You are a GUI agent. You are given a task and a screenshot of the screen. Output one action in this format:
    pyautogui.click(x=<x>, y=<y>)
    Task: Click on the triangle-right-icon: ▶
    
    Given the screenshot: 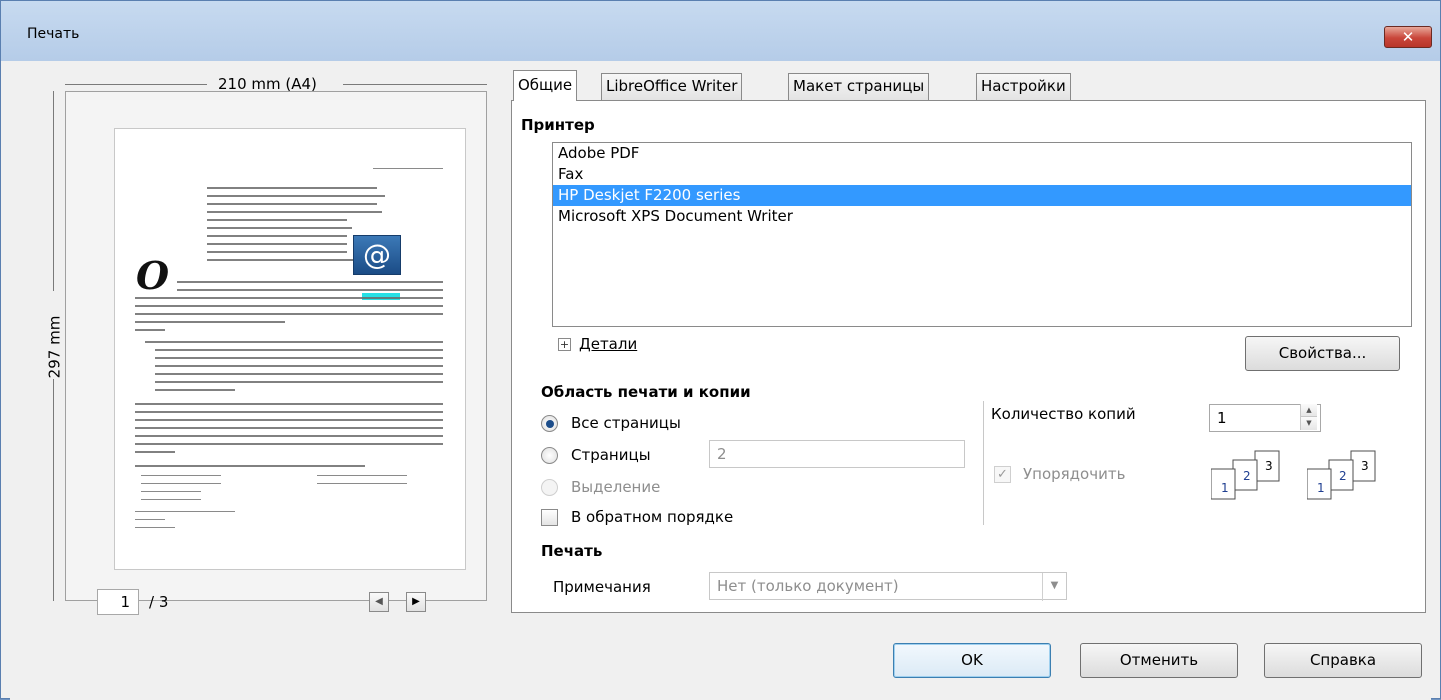 What is the action you would take?
    pyautogui.click(x=416, y=601)
    